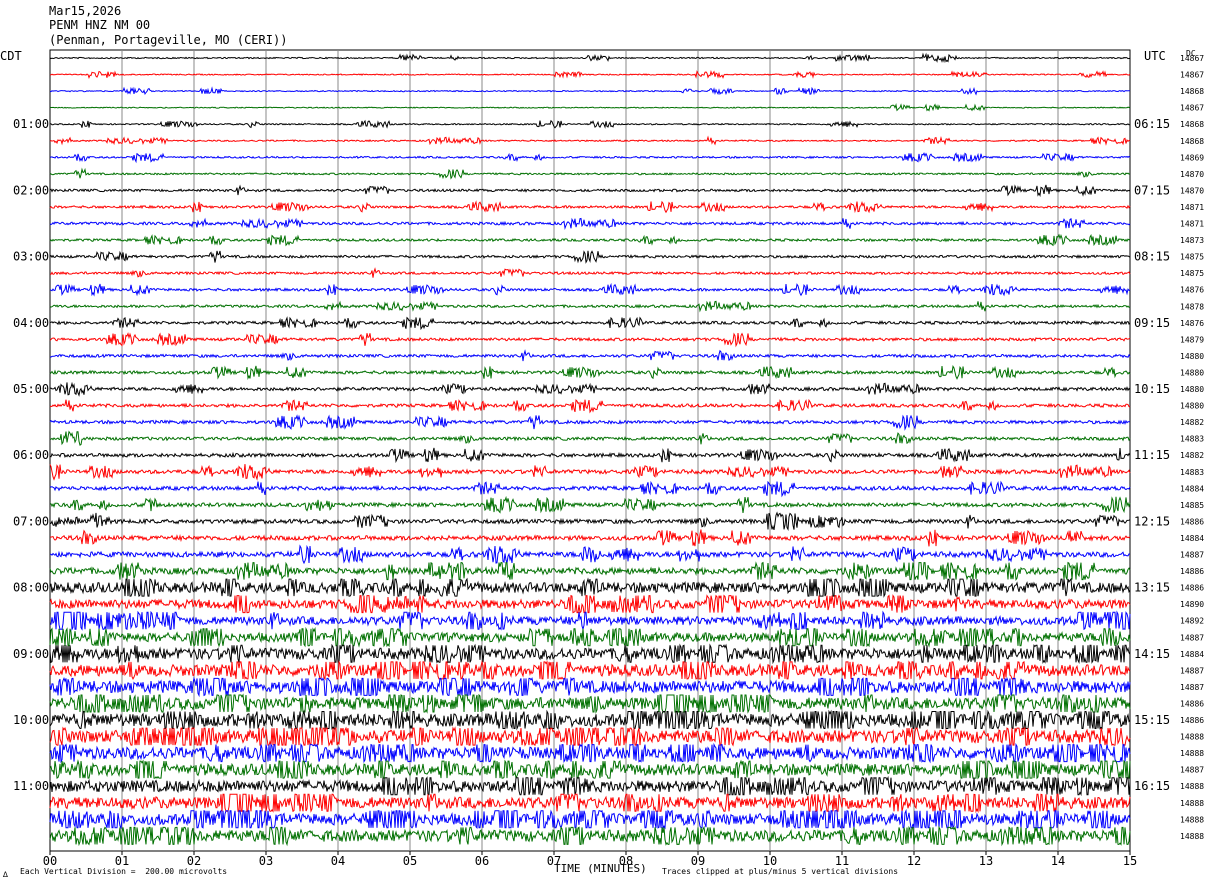  Describe the element at coordinates (1152, 786) in the screenshot. I see `utc-hour-label: 16:15` at that location.